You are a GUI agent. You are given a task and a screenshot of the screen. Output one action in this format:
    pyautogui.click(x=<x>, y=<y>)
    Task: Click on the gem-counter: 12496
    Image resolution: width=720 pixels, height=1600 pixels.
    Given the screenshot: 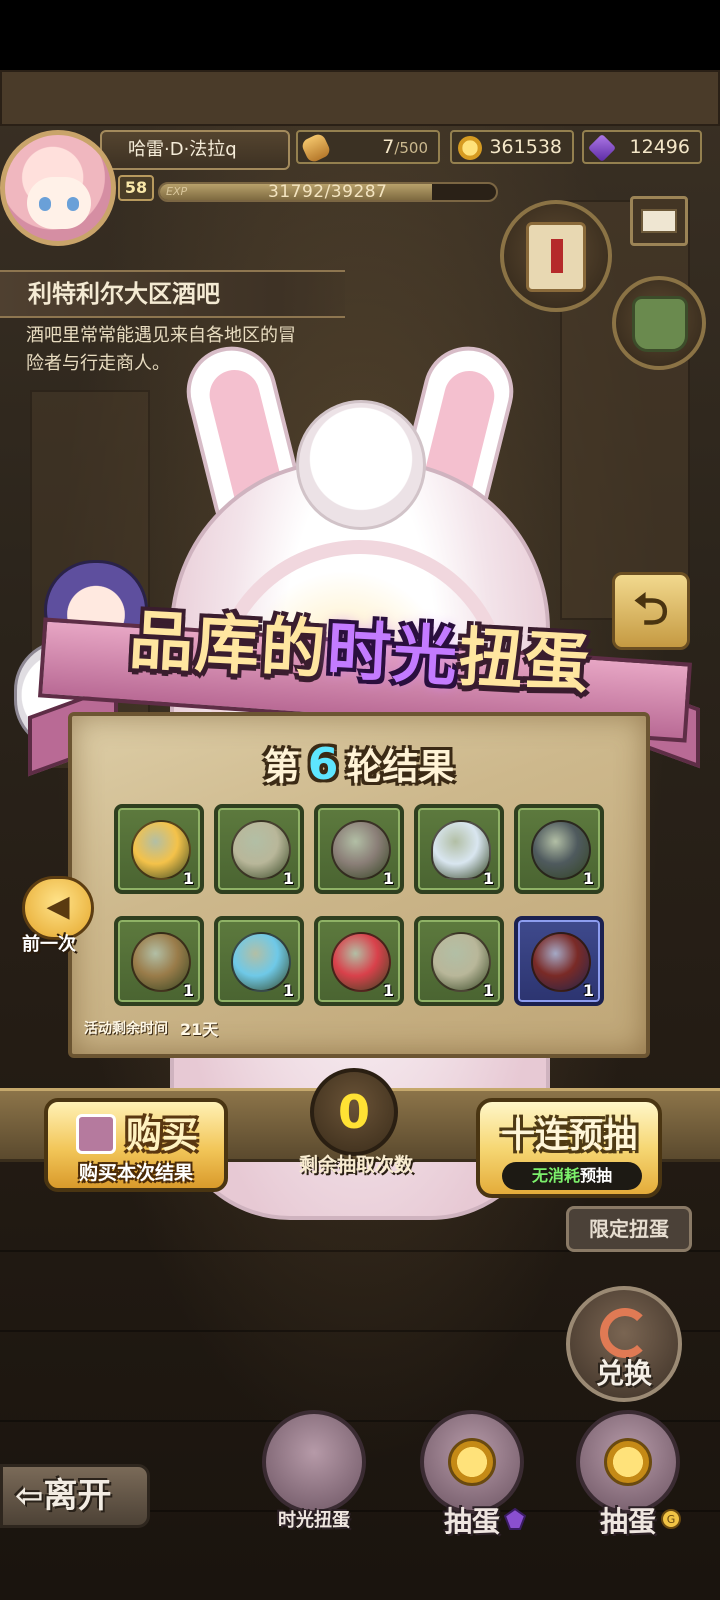 What is the action you would take?
    pyautogui.click(x=642, y=147)
    